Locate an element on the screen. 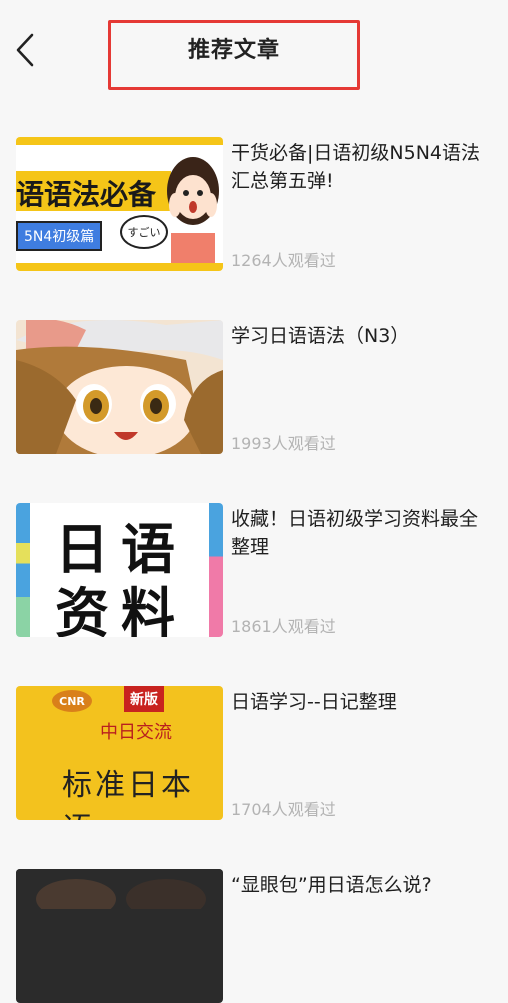 This screenshot has width=508, height=1003. article-title: 干货必备|日语初级N5N4语法汇总第五弹! is located at coordinates (356, 167).